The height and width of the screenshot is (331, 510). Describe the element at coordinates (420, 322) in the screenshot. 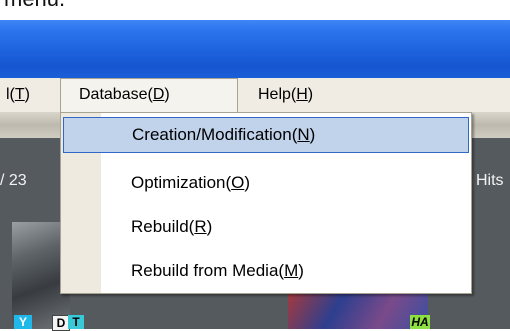

I see `badge-ha: HA` at that location.